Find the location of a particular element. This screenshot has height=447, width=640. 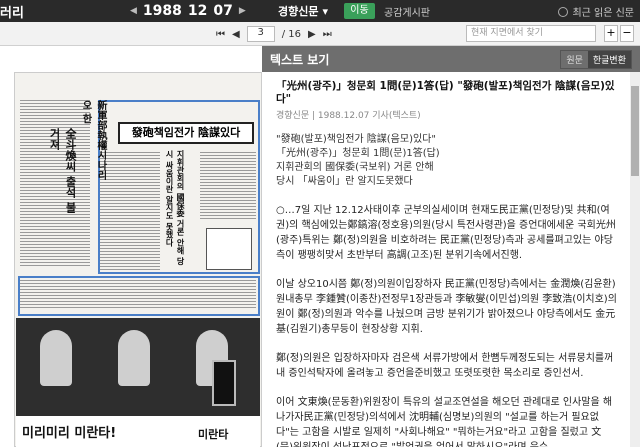

article-subhead: 「光州(광주)」청문회 1問(문)1答(답) is located at coordinates (358, 153).